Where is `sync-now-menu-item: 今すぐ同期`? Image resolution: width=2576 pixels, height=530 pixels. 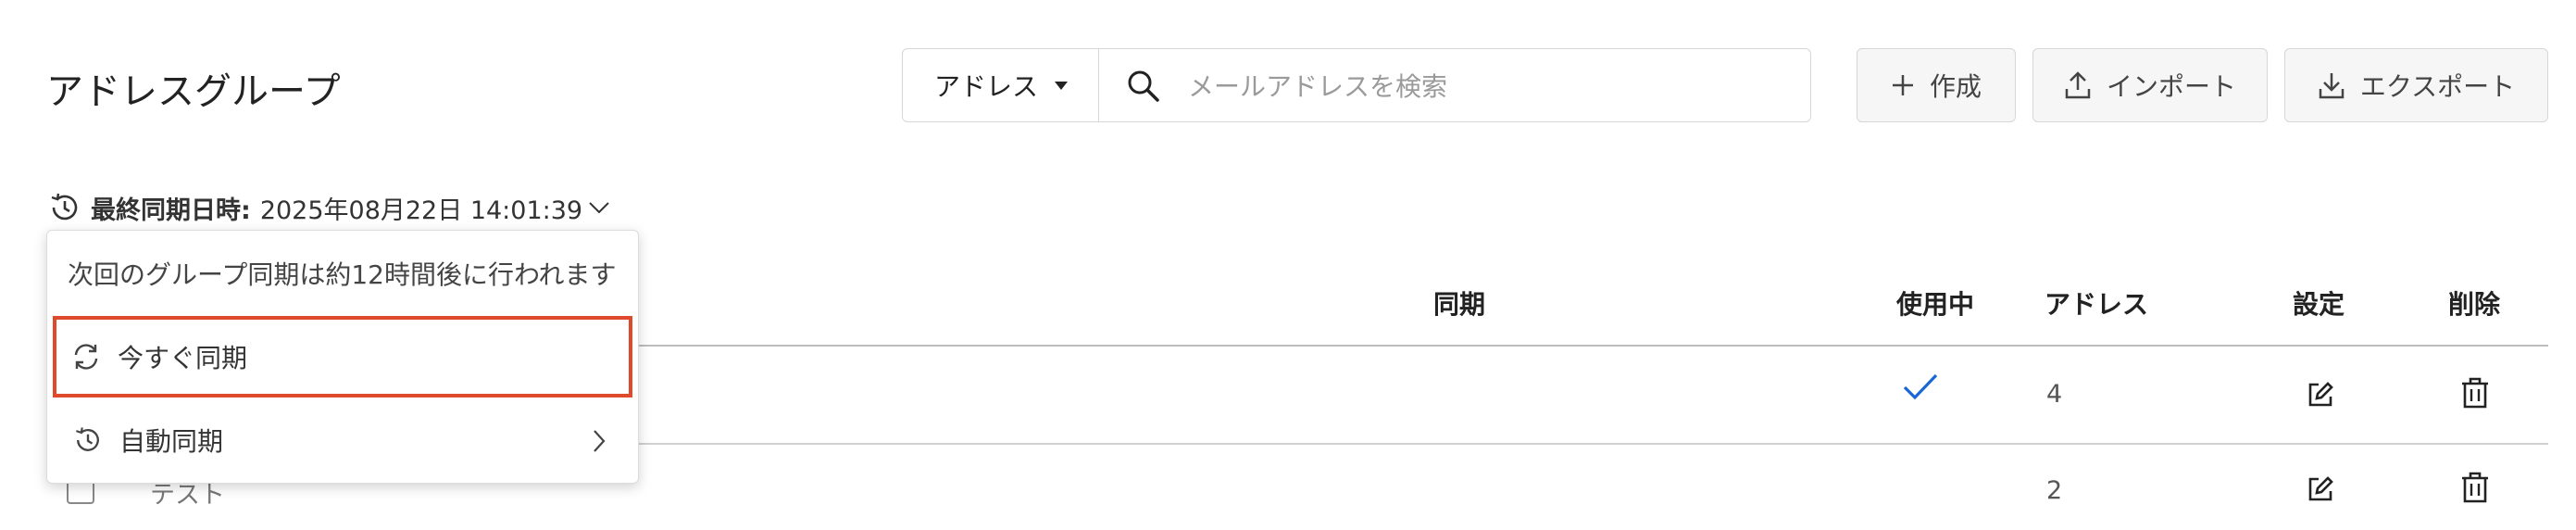 sync-now-menu-item: 今すぐ同期 is located at coordinates (343, 357).